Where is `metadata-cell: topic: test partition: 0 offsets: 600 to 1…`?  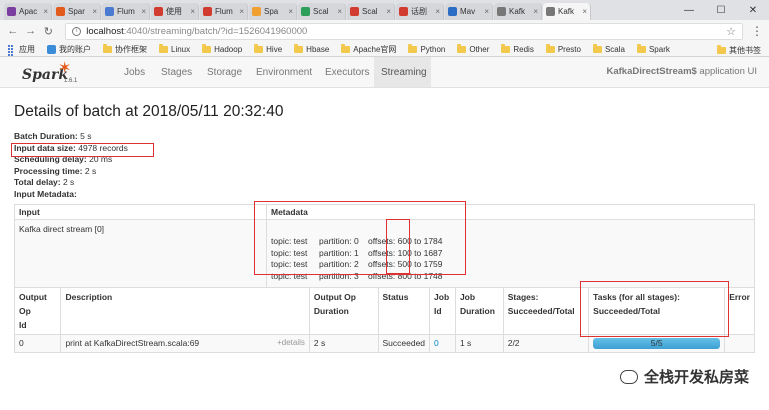 metadata-cell: topic: test partition: 0 offsets: 600 to 1… is located at coordinates (510, 255).